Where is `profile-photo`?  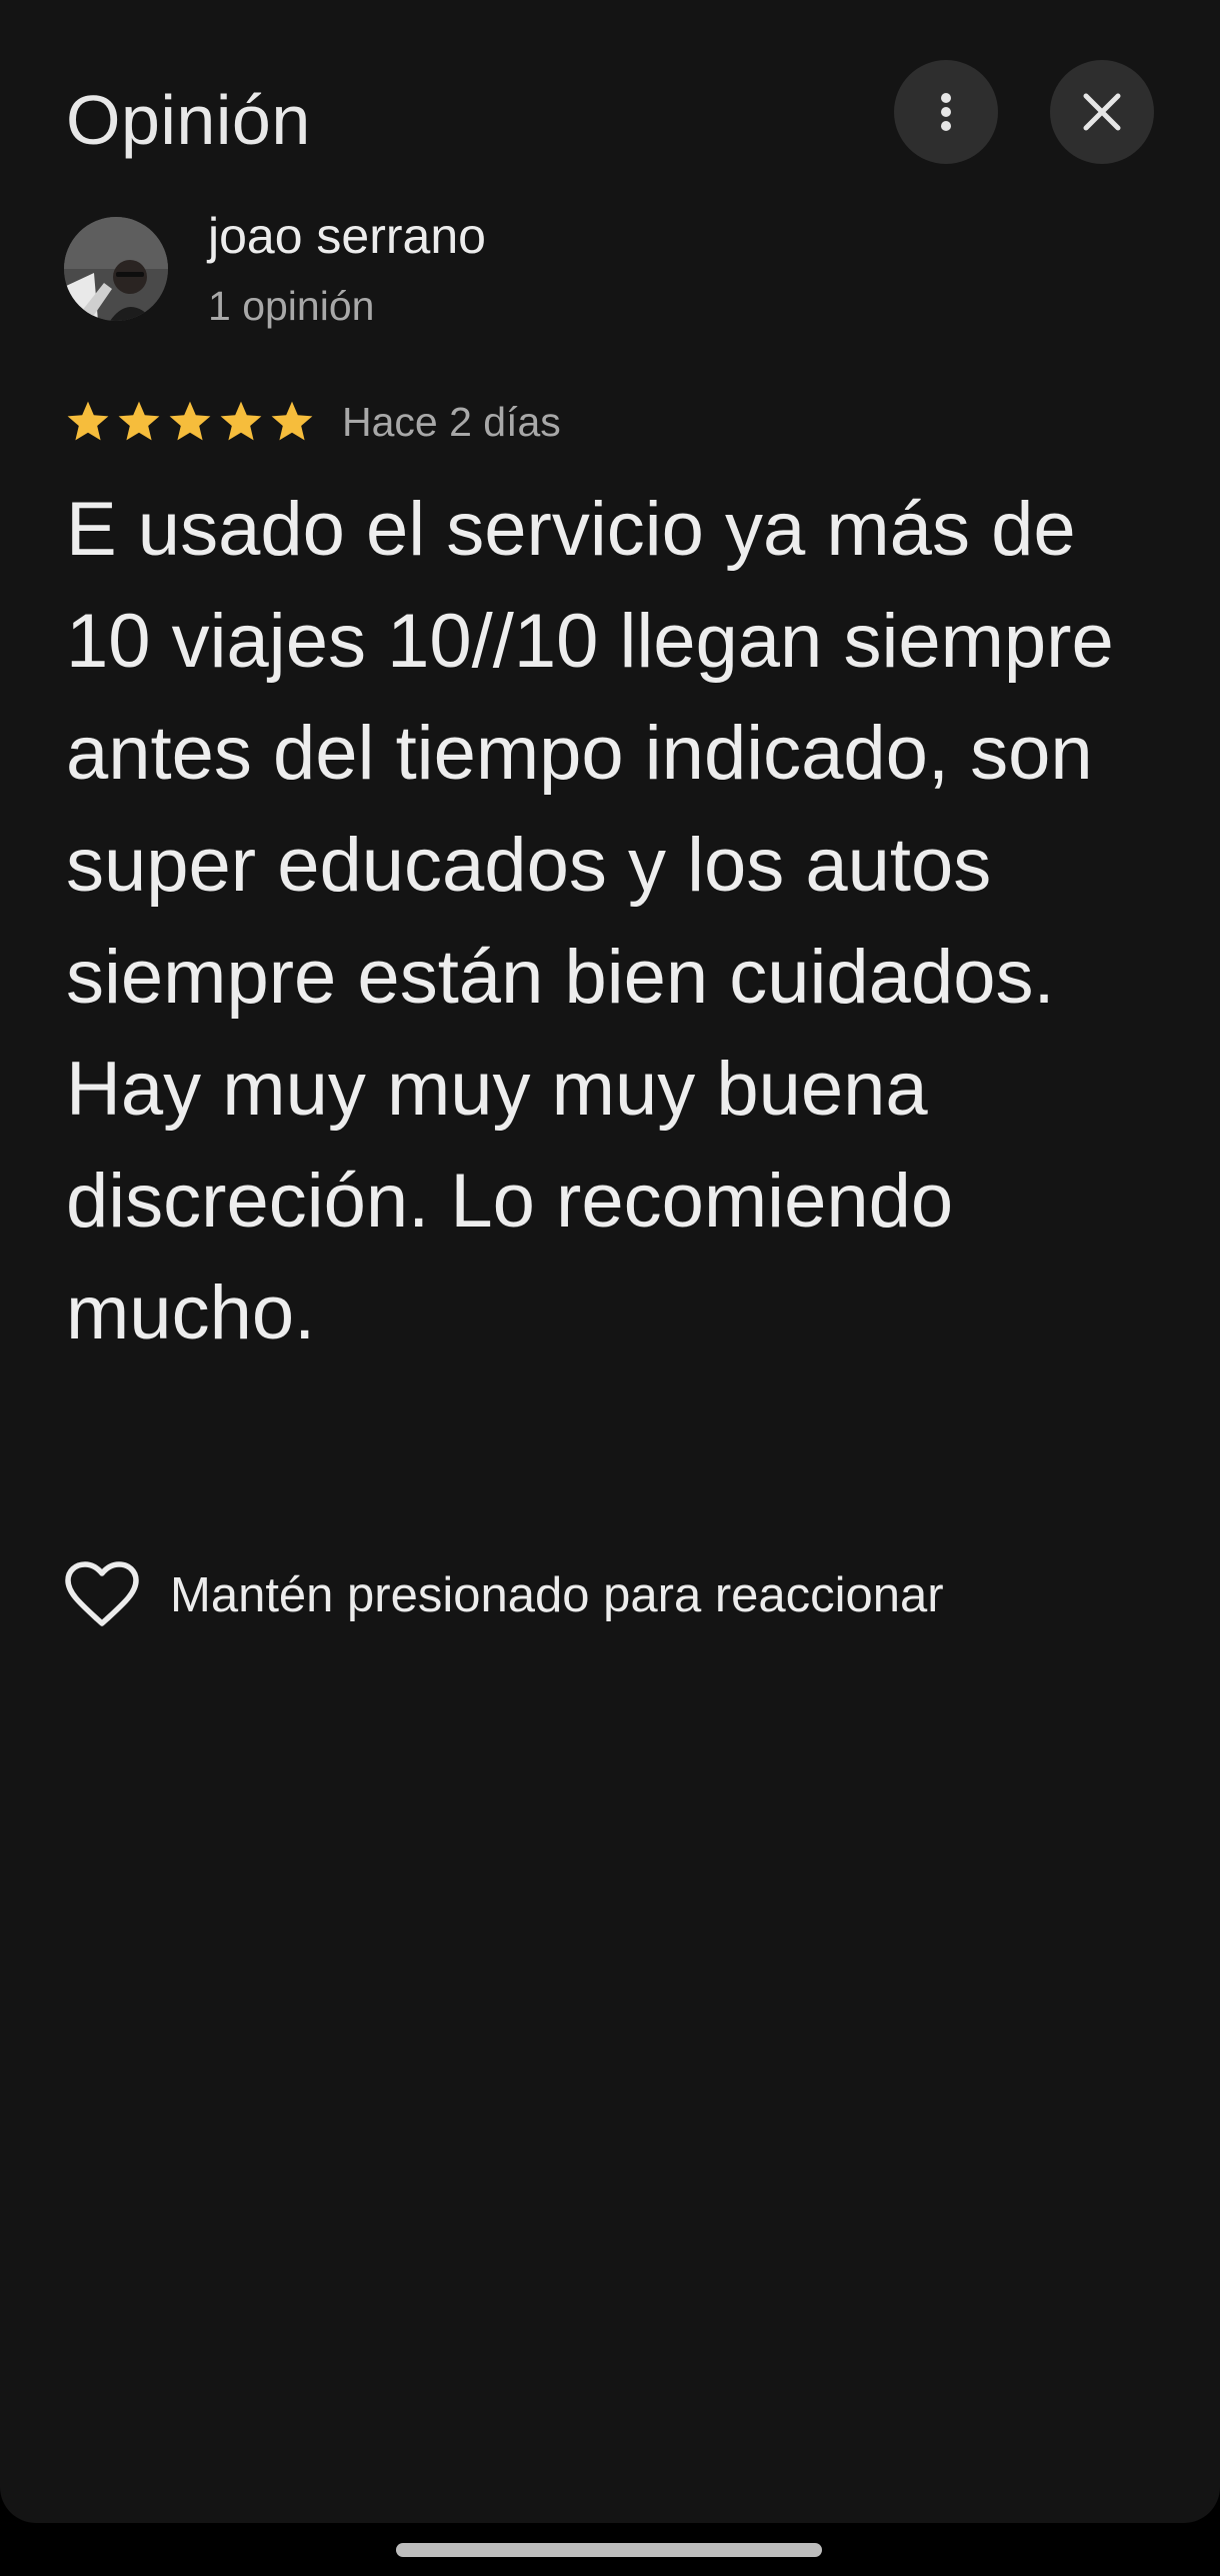 profile-photo is located at coordinates (116, 269).